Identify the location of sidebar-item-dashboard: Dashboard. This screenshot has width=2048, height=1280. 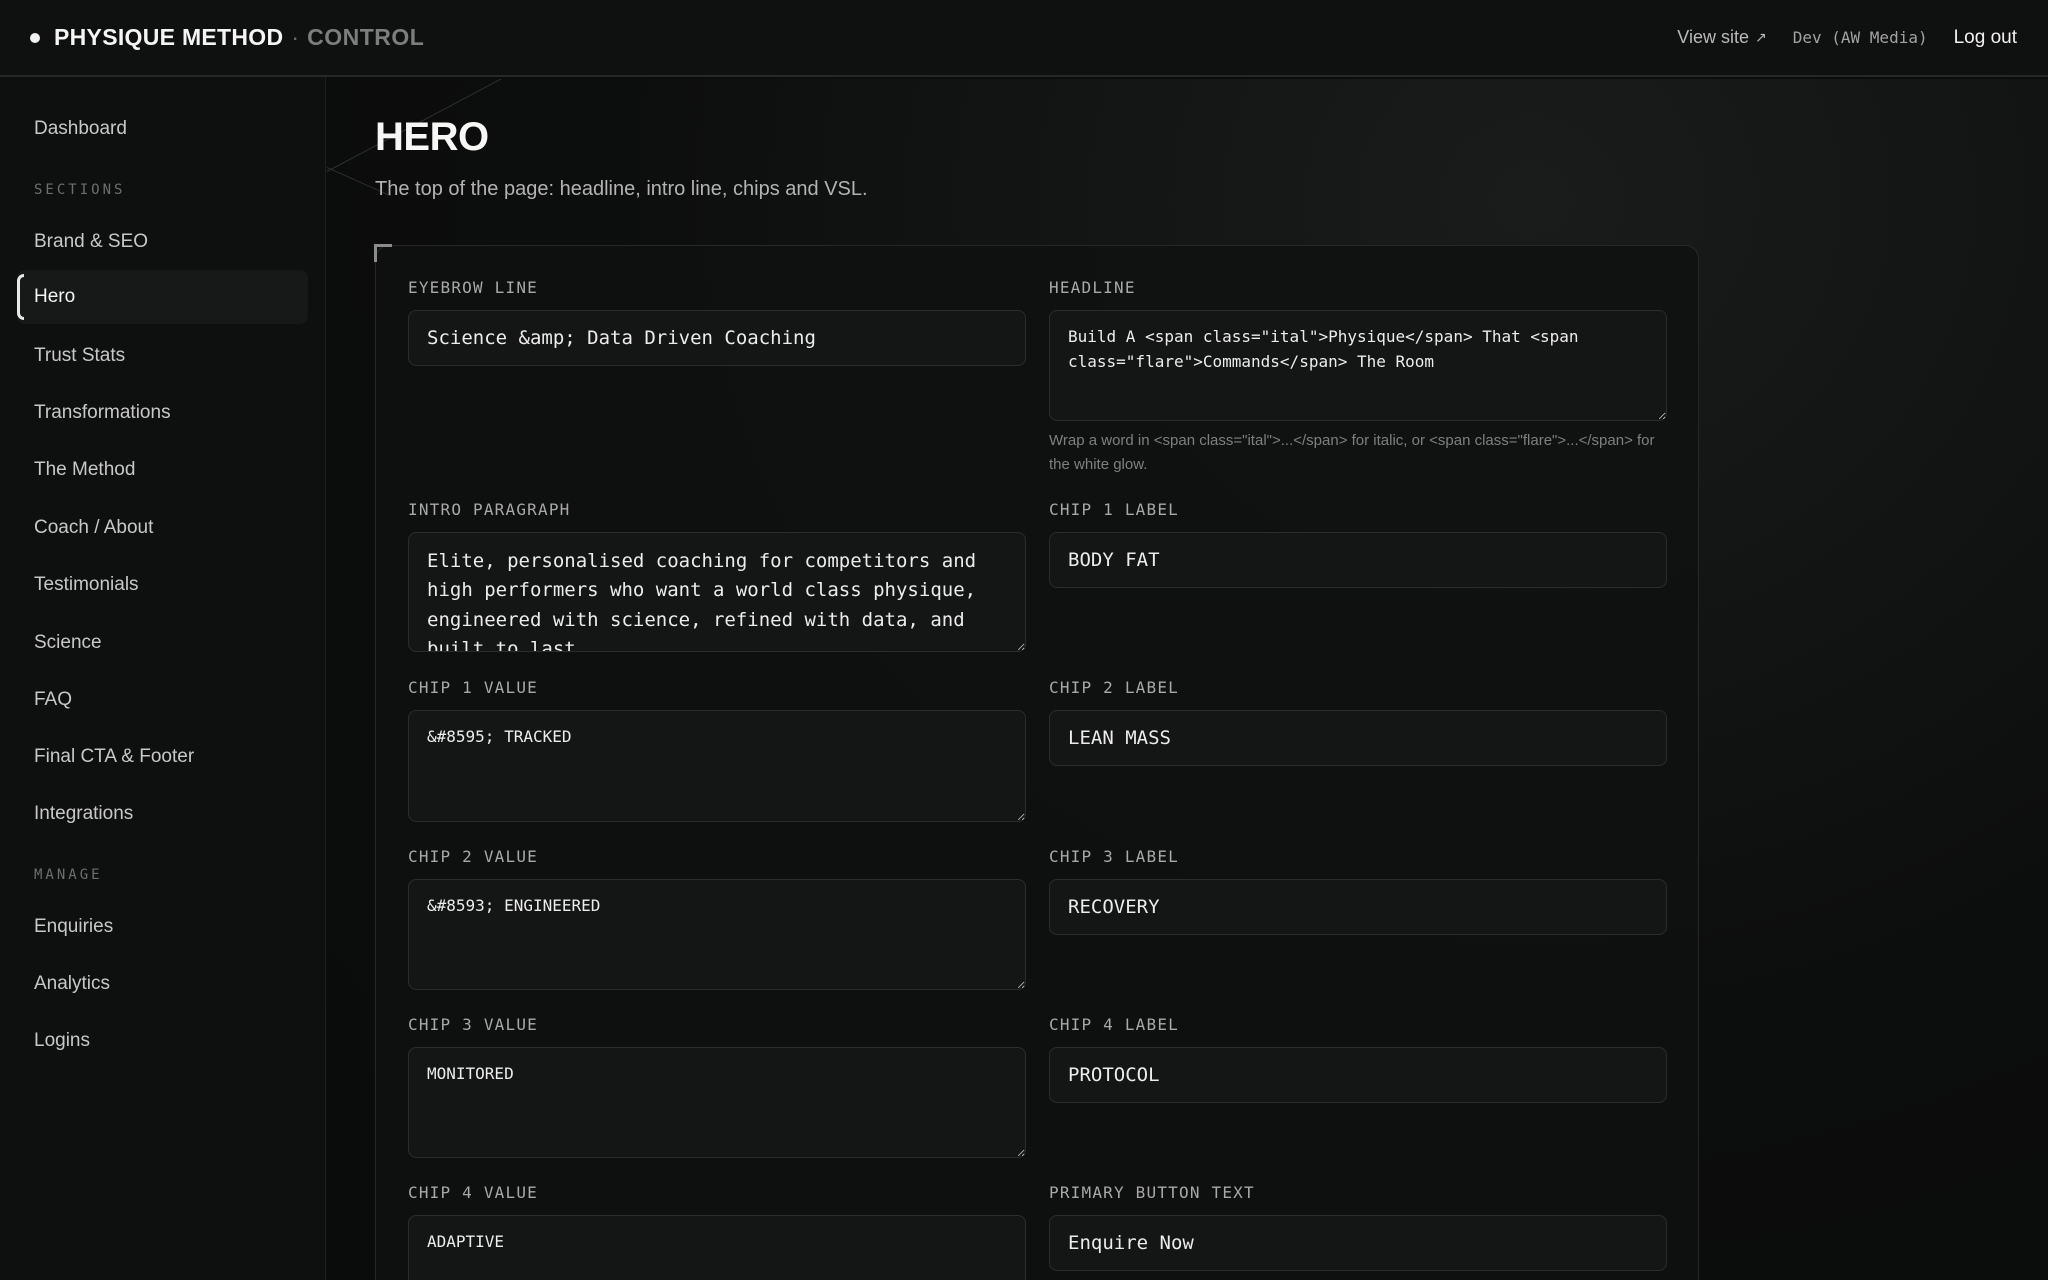
(162, 129).